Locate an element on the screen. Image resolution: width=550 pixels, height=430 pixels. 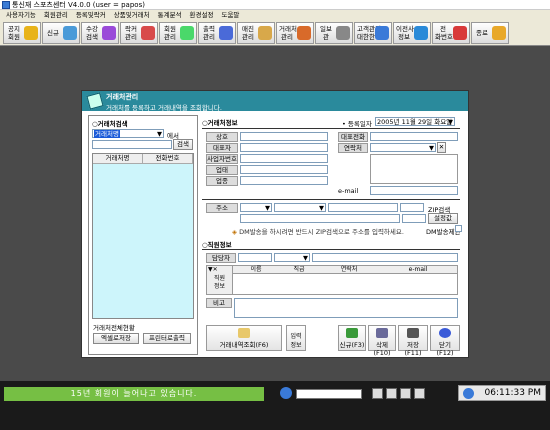
hand-icon is located at coordinates (244, 333).